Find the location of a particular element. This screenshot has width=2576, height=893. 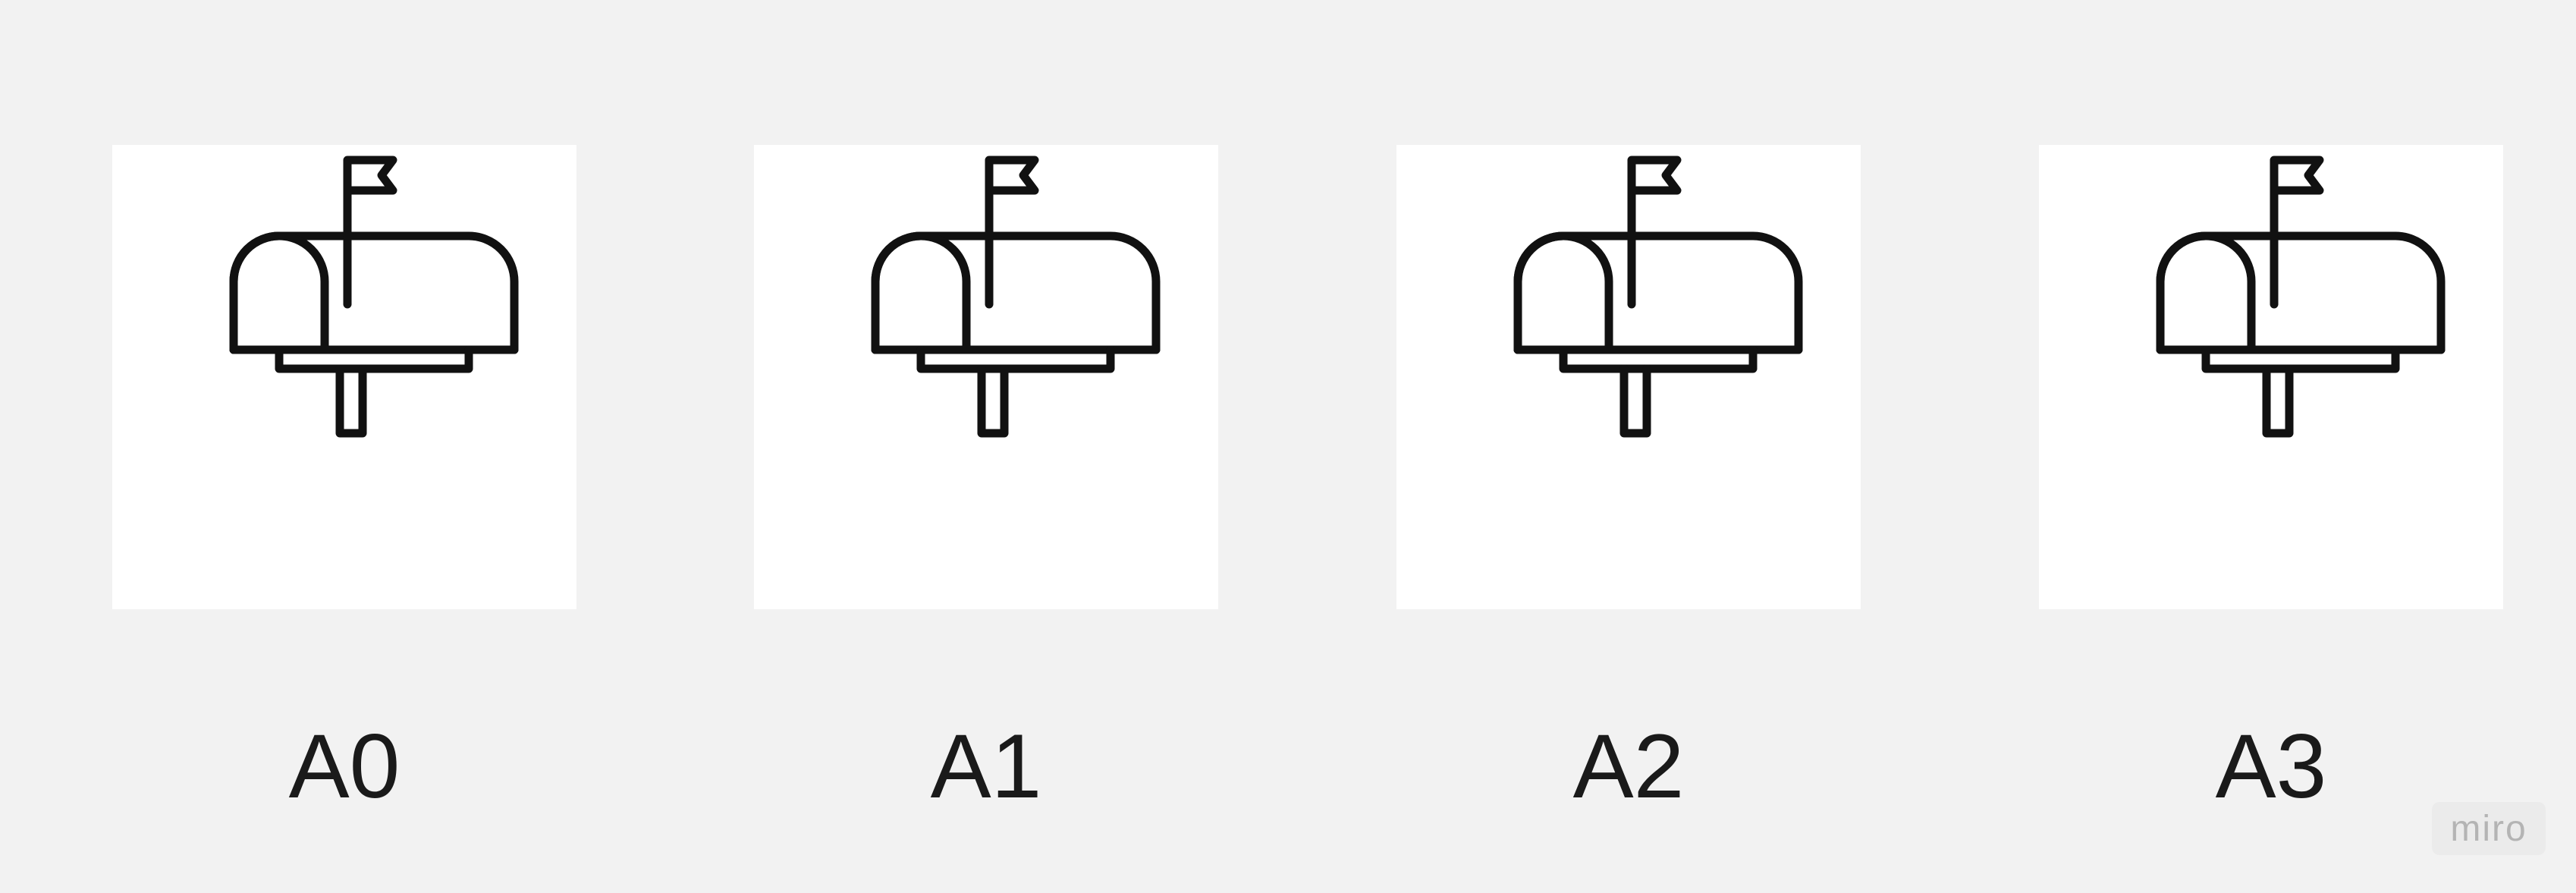

card-a0 is located at coordinates (344, 377).